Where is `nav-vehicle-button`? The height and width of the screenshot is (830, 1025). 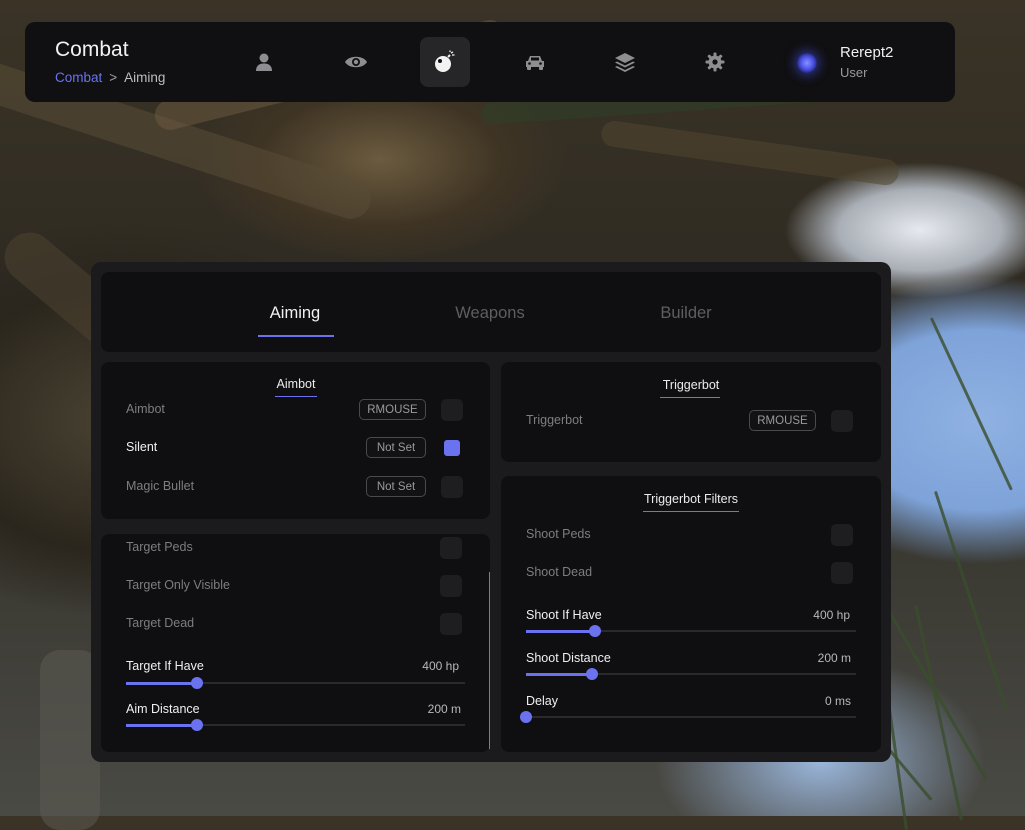
nav-vehicle-button is located at coordinates (535, 62).